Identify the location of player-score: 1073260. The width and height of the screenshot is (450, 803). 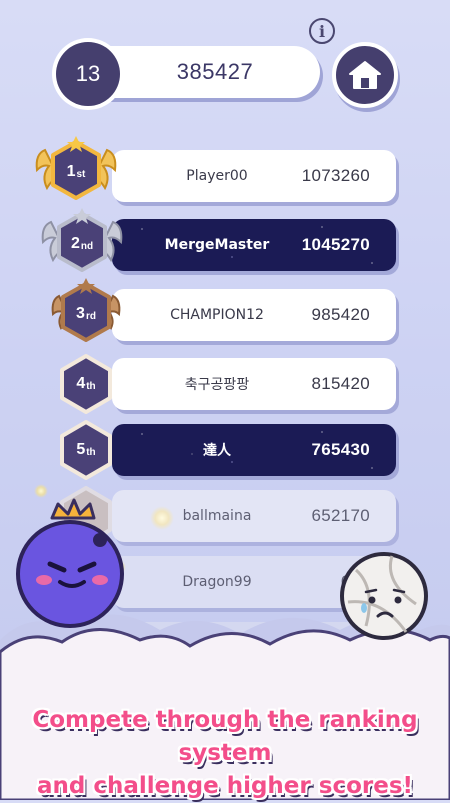
(335, 175).